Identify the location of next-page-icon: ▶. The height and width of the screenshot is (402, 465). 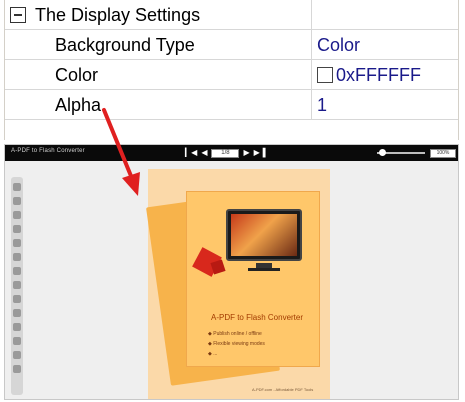
(246, 153).